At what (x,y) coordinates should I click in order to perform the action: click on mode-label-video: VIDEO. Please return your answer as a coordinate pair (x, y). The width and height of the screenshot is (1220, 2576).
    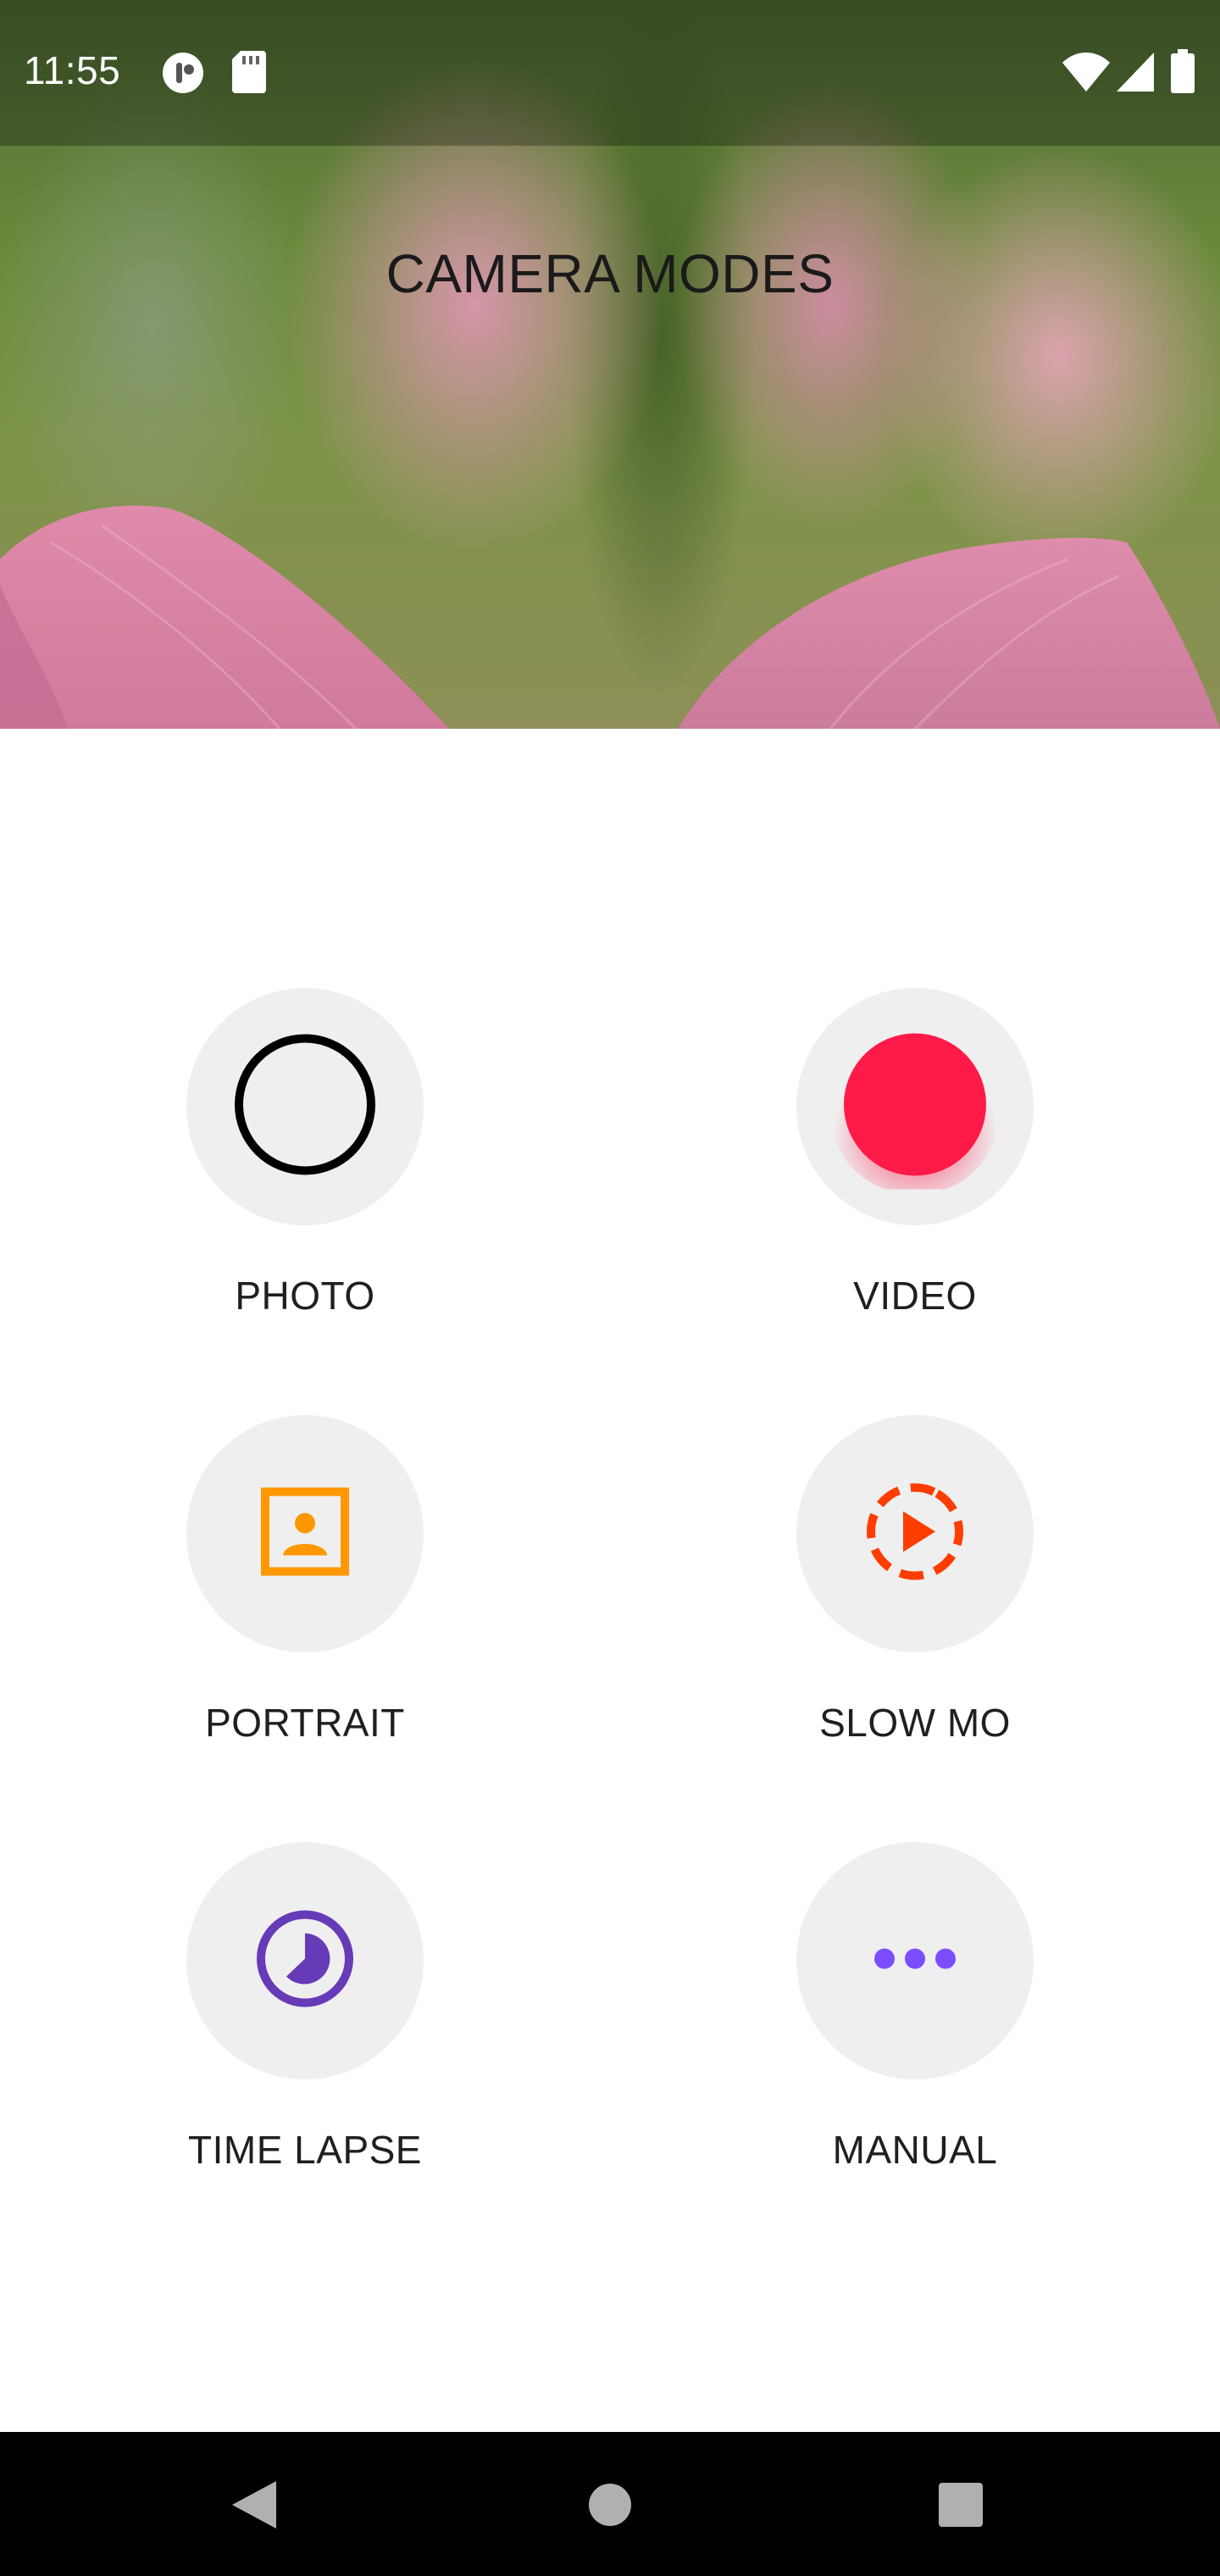
    Looking at the image, I should click on (915, 1296).